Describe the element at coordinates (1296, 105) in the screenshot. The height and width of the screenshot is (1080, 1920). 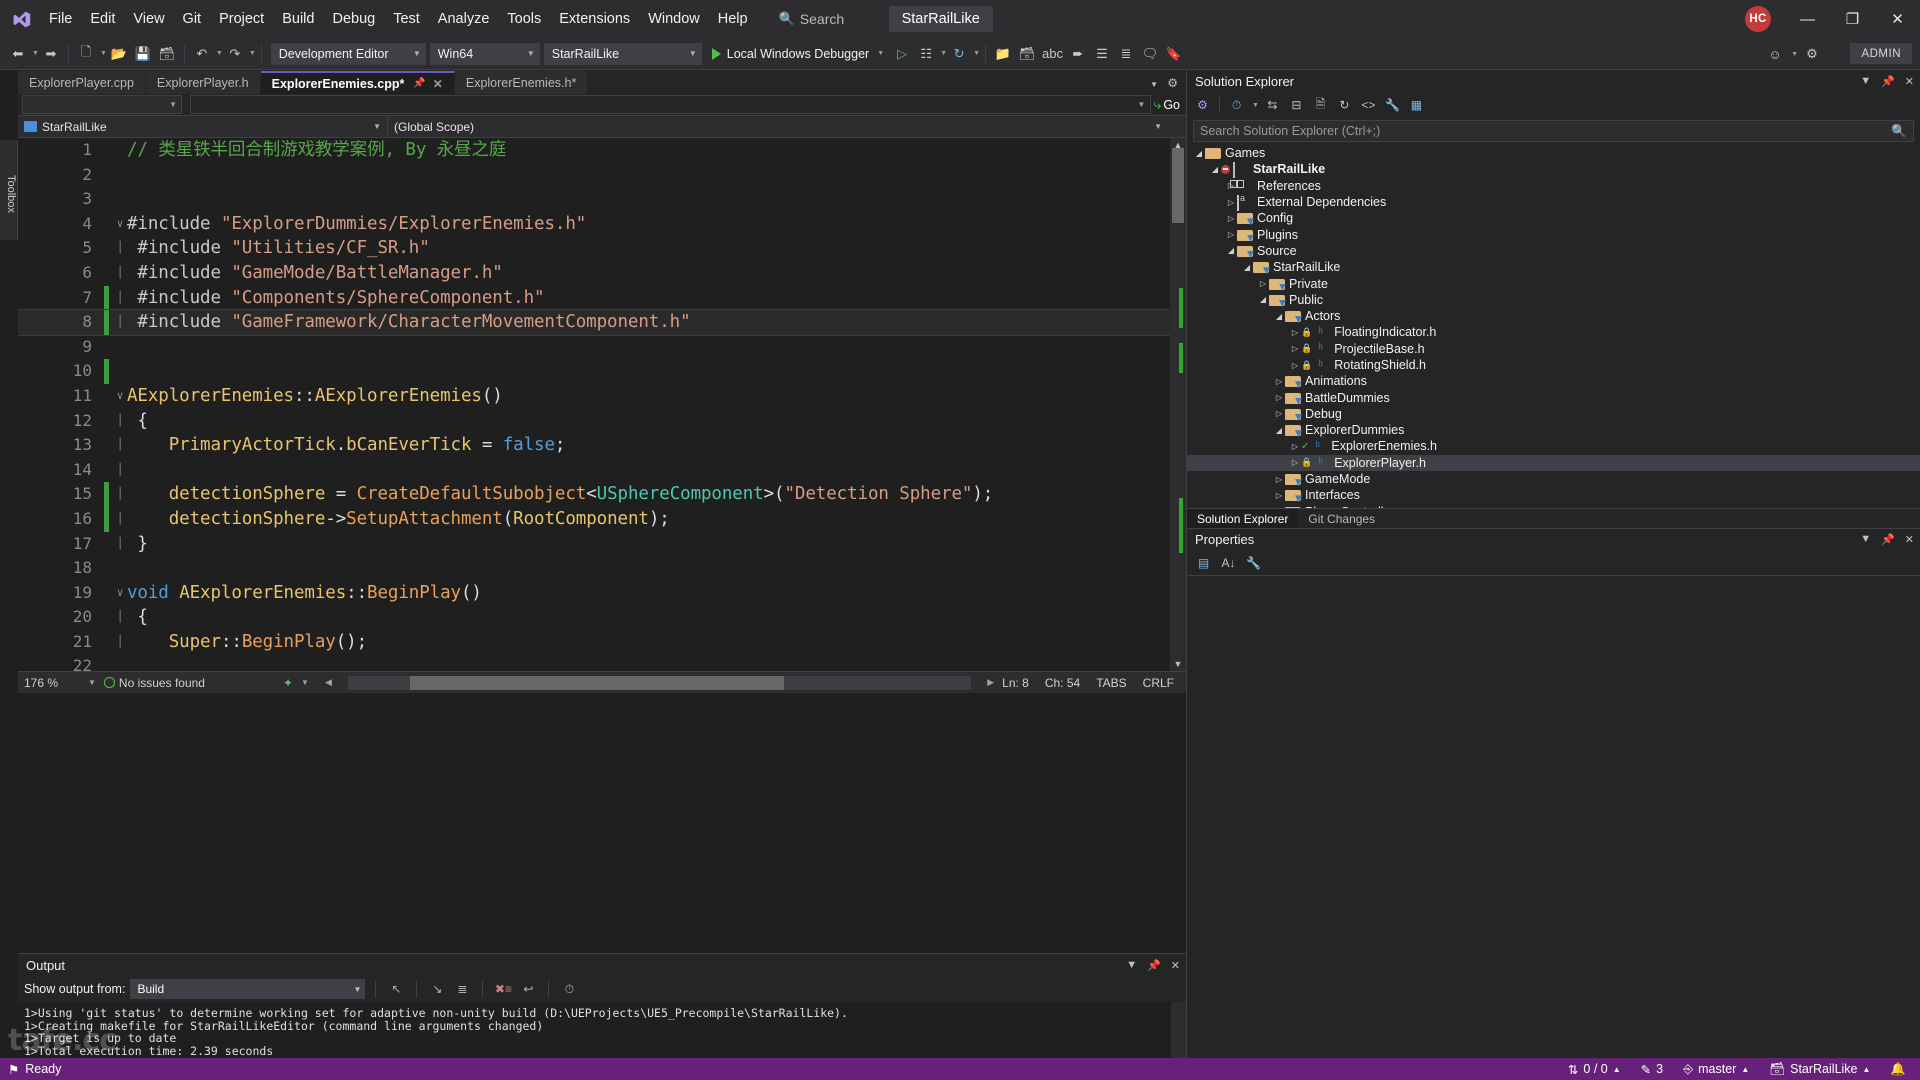
I see `collapse-all-icon: ⊟` at that location.